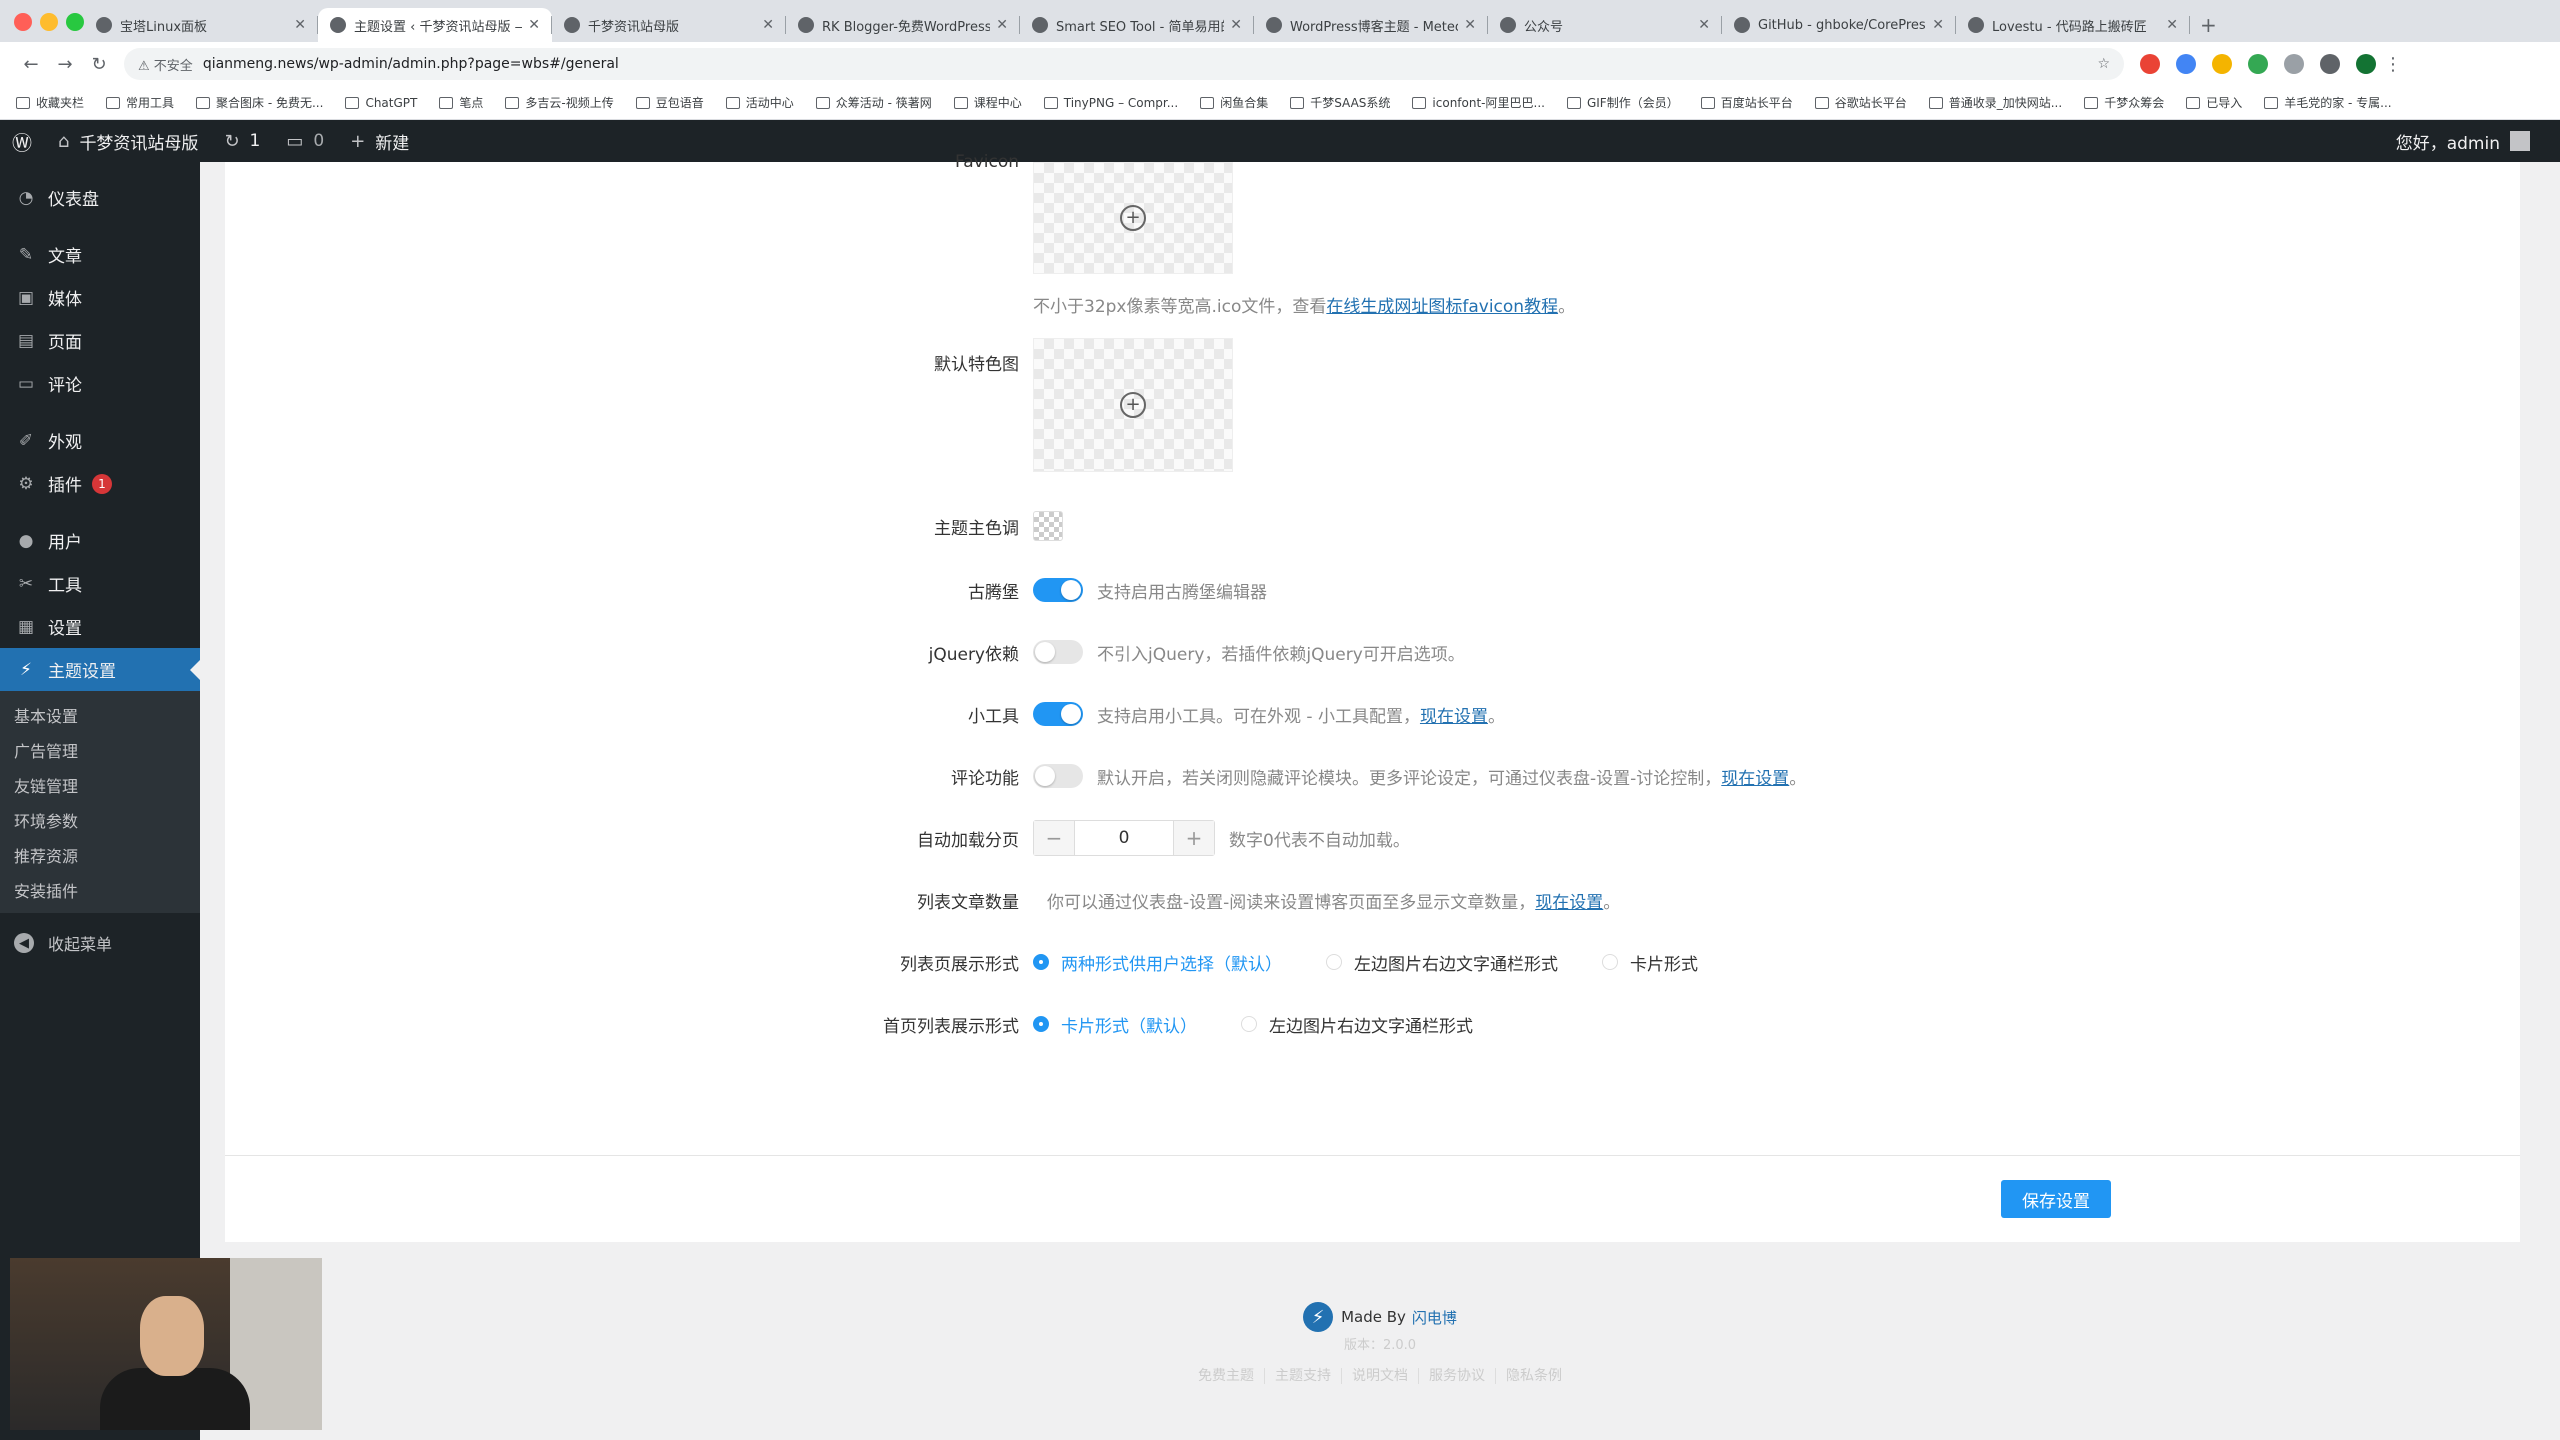 The width and height of the screenshot is (2560, 1440). I want to click on browser-tab: 公众号 ✕, so click(1605, 25).